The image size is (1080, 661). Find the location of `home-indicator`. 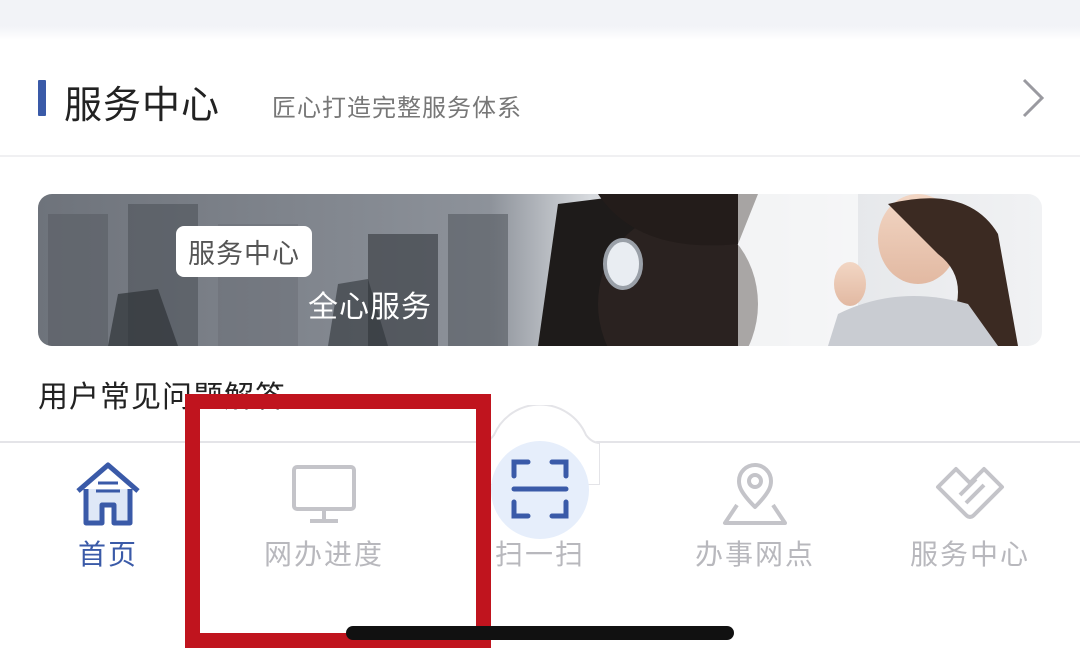

home-indicator is located at coordinates (540, 633).